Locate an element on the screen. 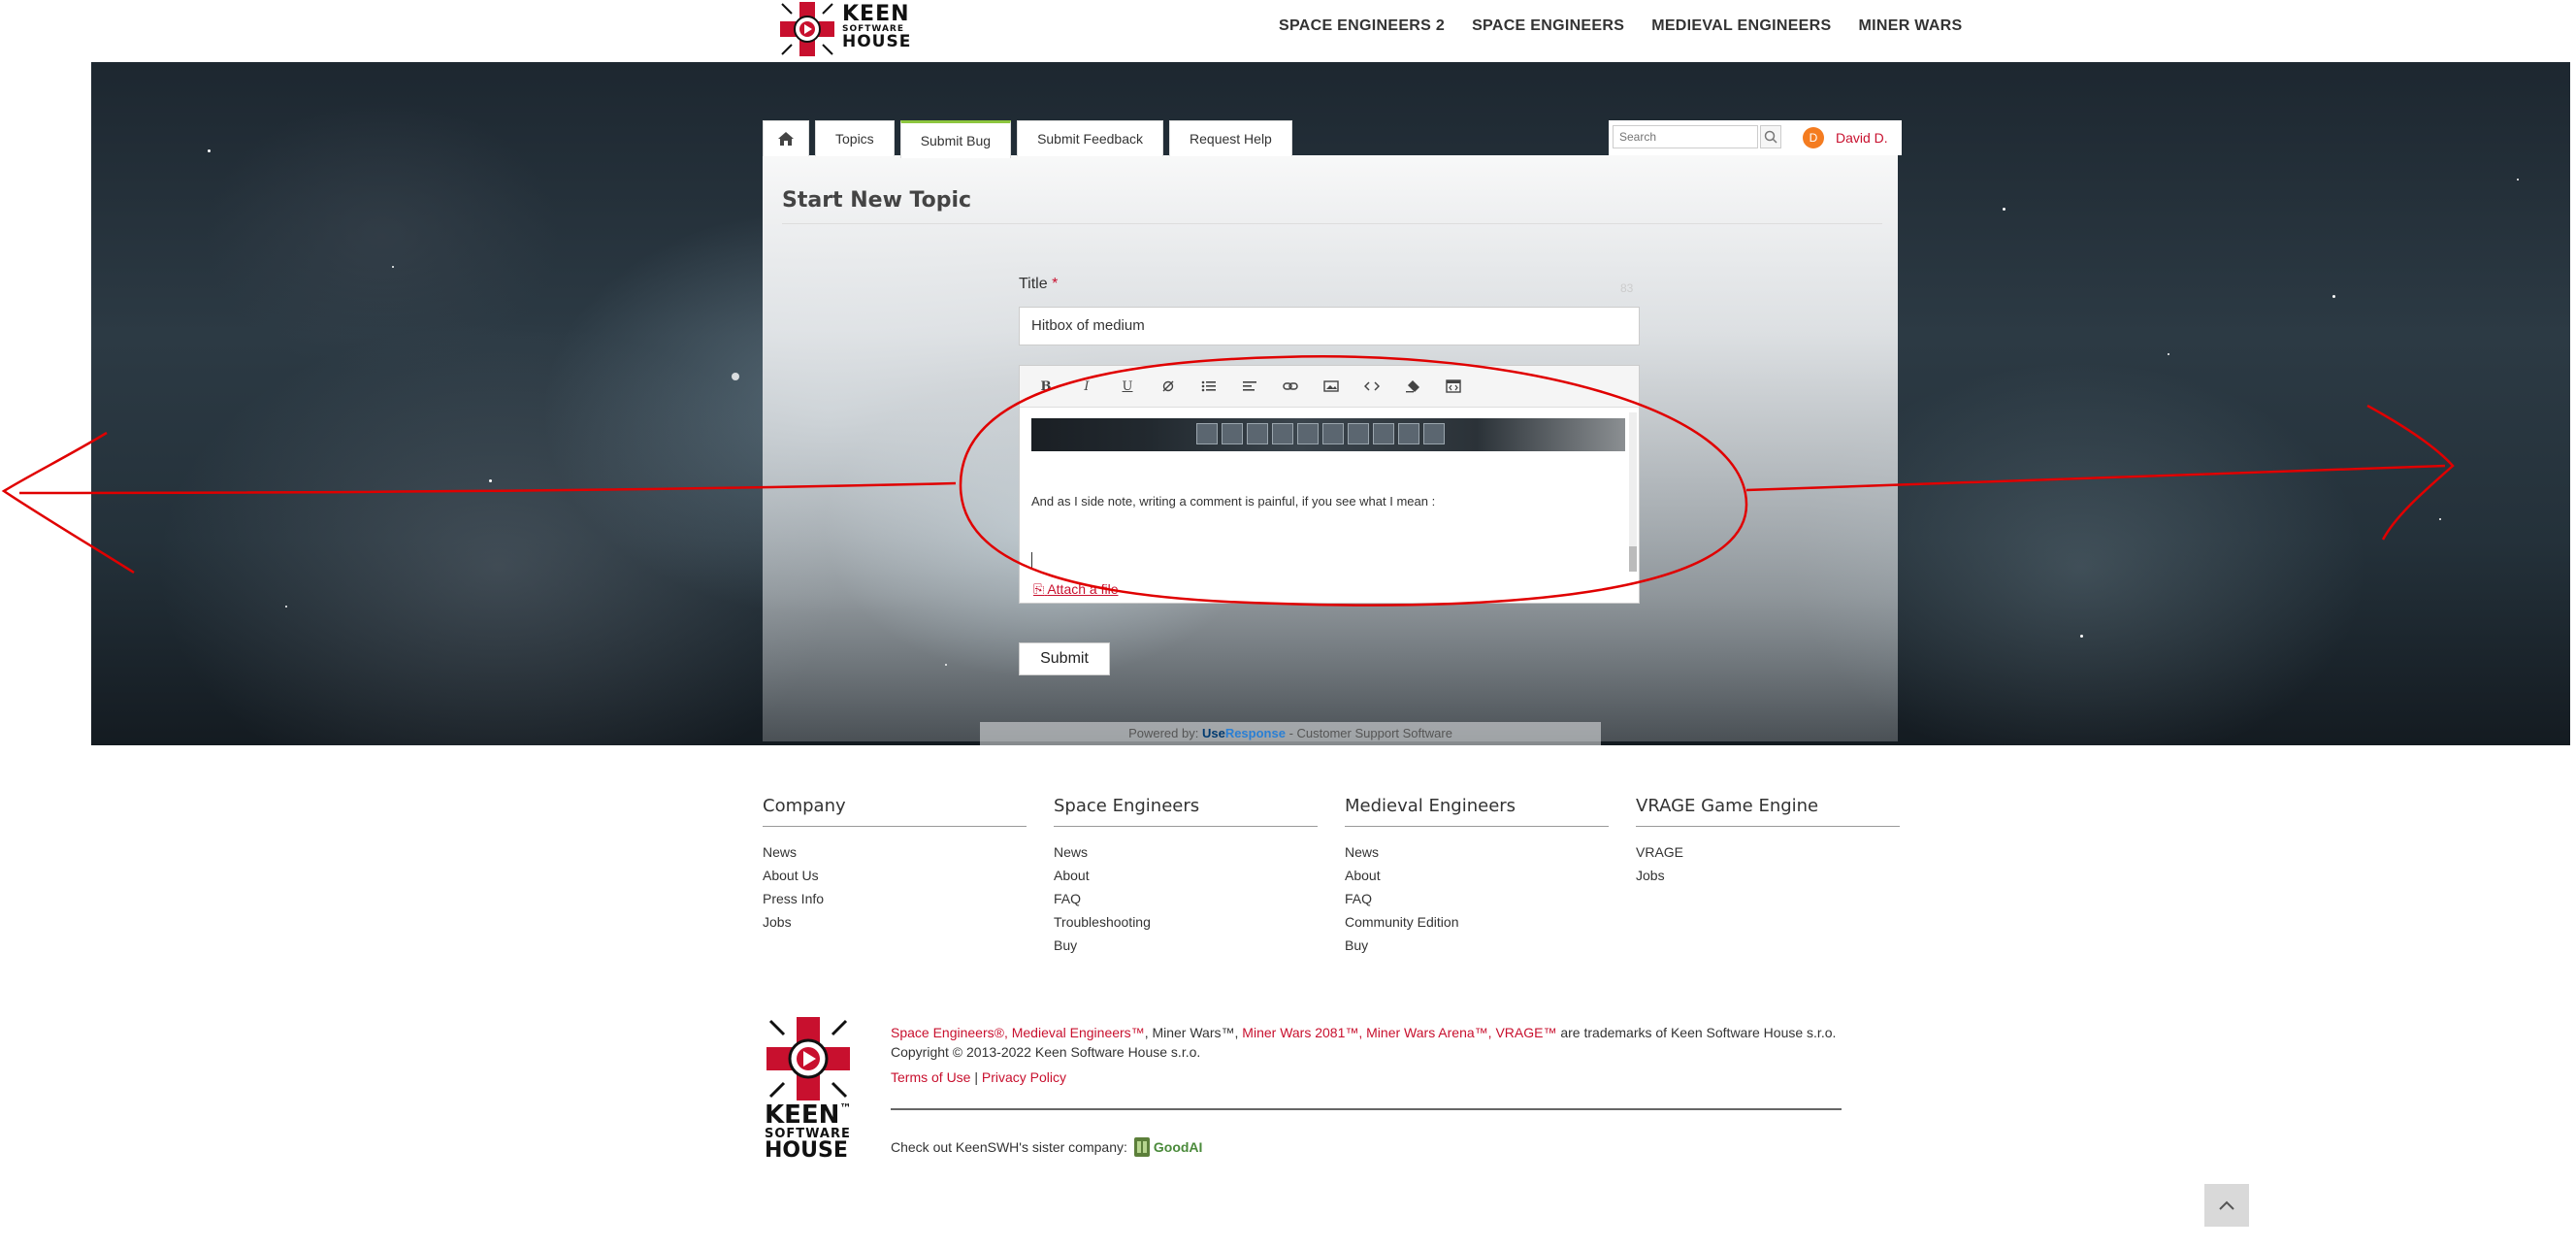 Image resolution: width=2576 pixels, height=1248 pixels. strikethrough-button is located at coordinates (1168, 386).